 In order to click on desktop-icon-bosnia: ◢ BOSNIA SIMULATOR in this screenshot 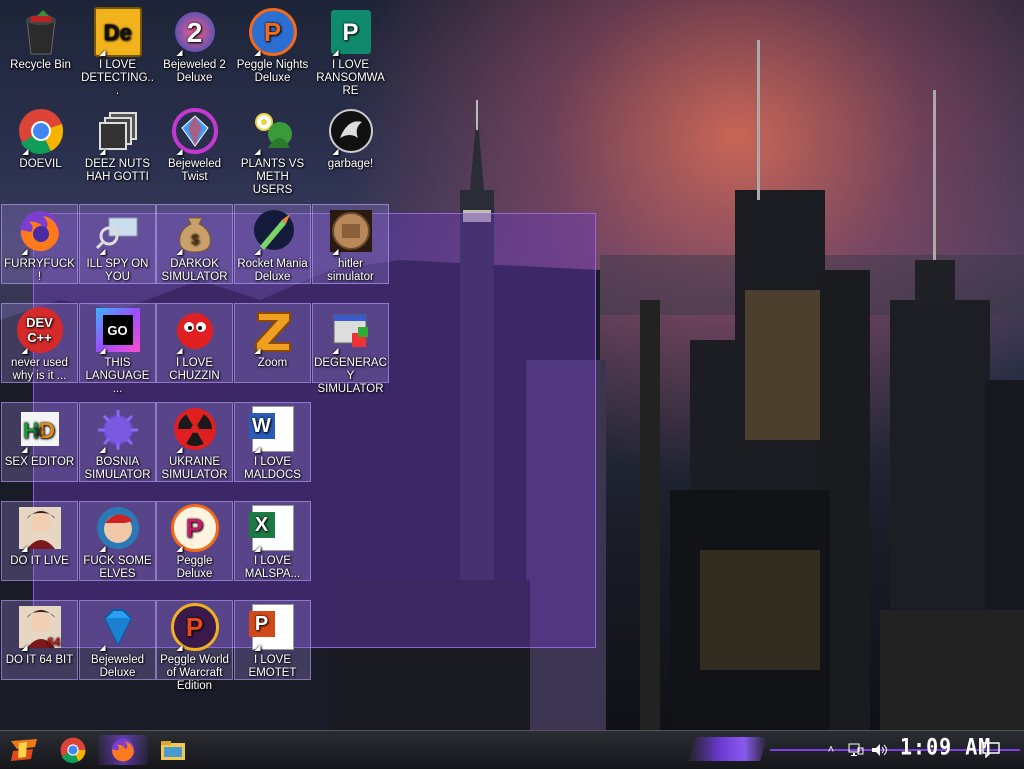, I will do `click(117, 442)`.